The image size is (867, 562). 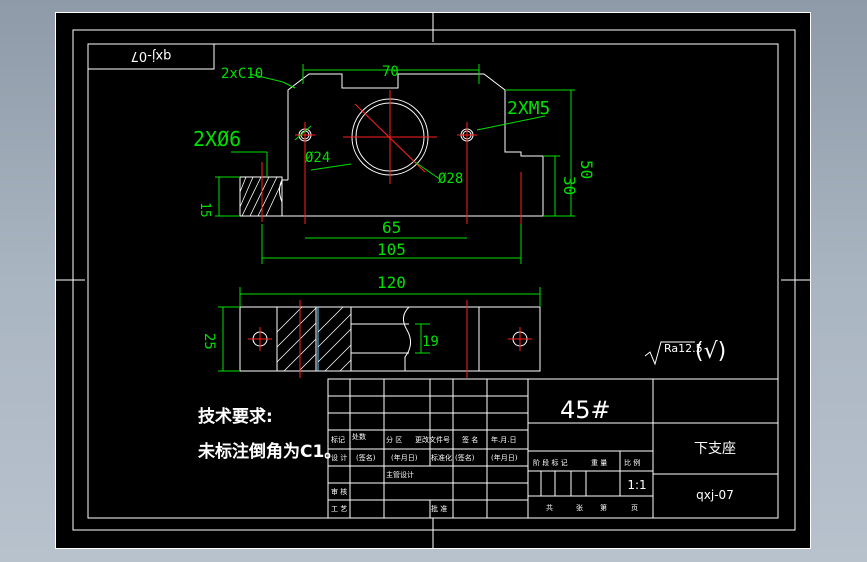 What do you see at coordinates (204, 210) in the screenshot?
I see `dim-15: 15` at bounding box center [204, 210].